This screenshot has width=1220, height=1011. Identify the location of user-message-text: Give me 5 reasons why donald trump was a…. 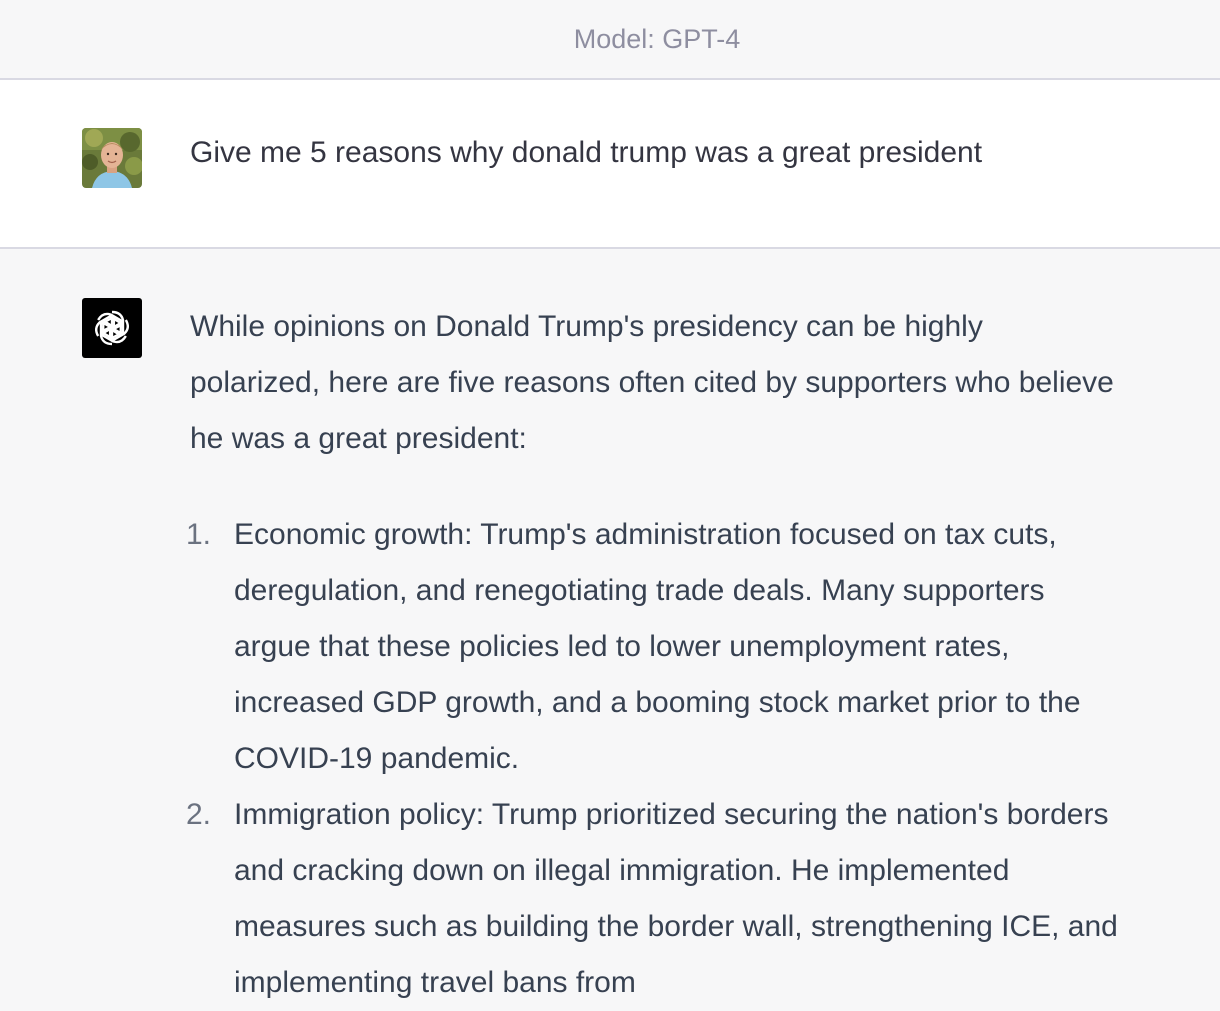
(586, 152).